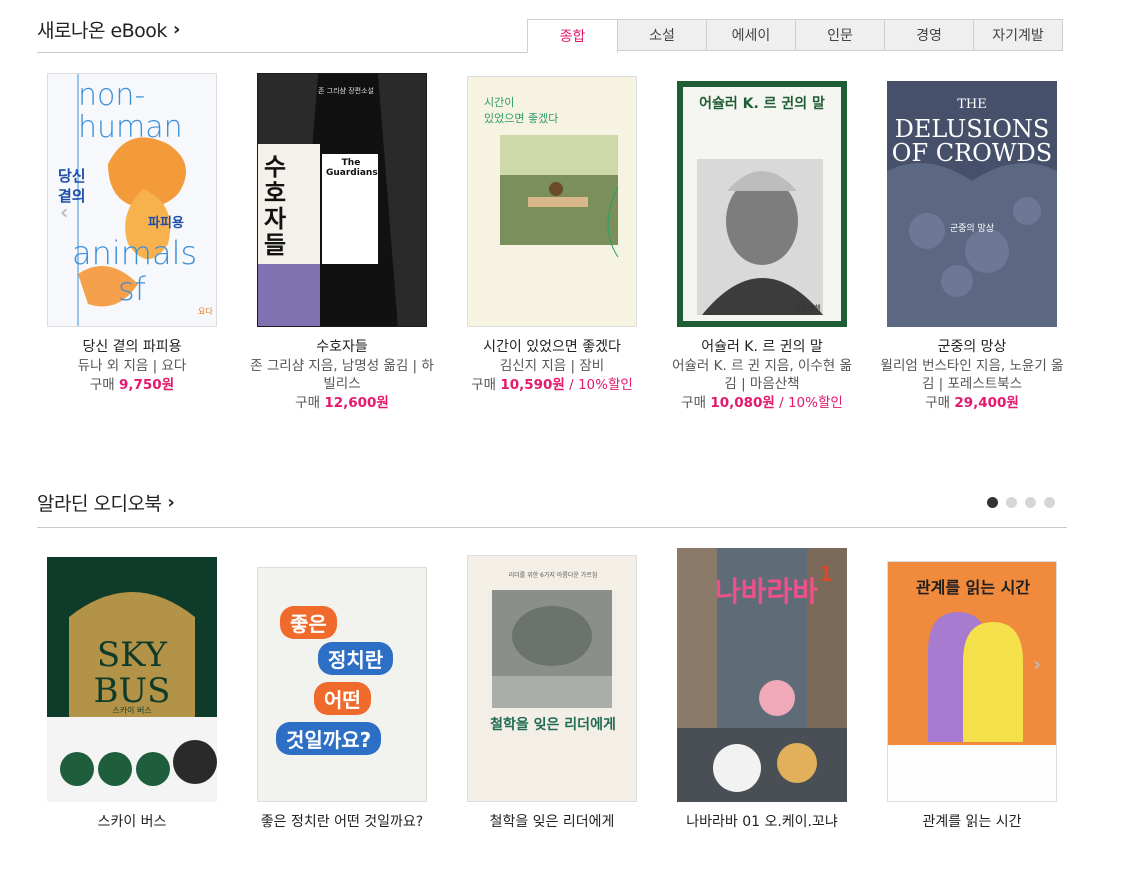 The width and height of the screenshot is (1126, 887). What do you see at coordinates (552, 678) in the screenshot?
I see `audiobook-cover-3: 리더를 위한 6가지 아름다운 가르침 철학을 잊은 리더에게` at bounding box center [552, 678].